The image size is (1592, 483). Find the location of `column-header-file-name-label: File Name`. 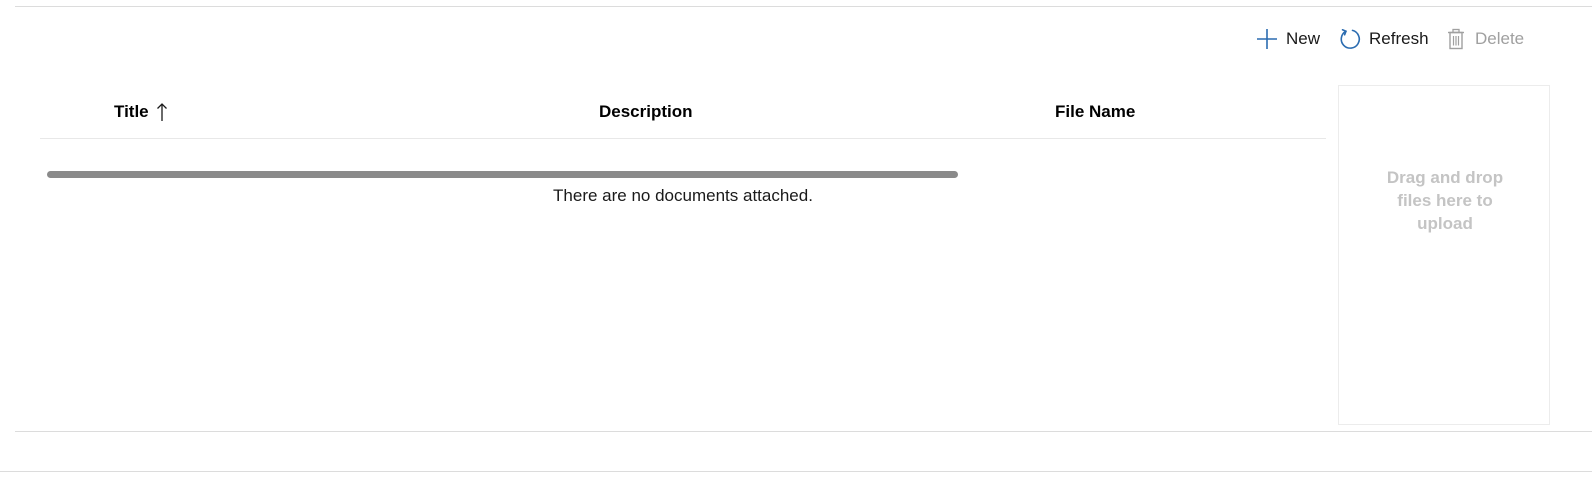

column-header-file-name-label: File Name is located at coordinates (1095, 111).